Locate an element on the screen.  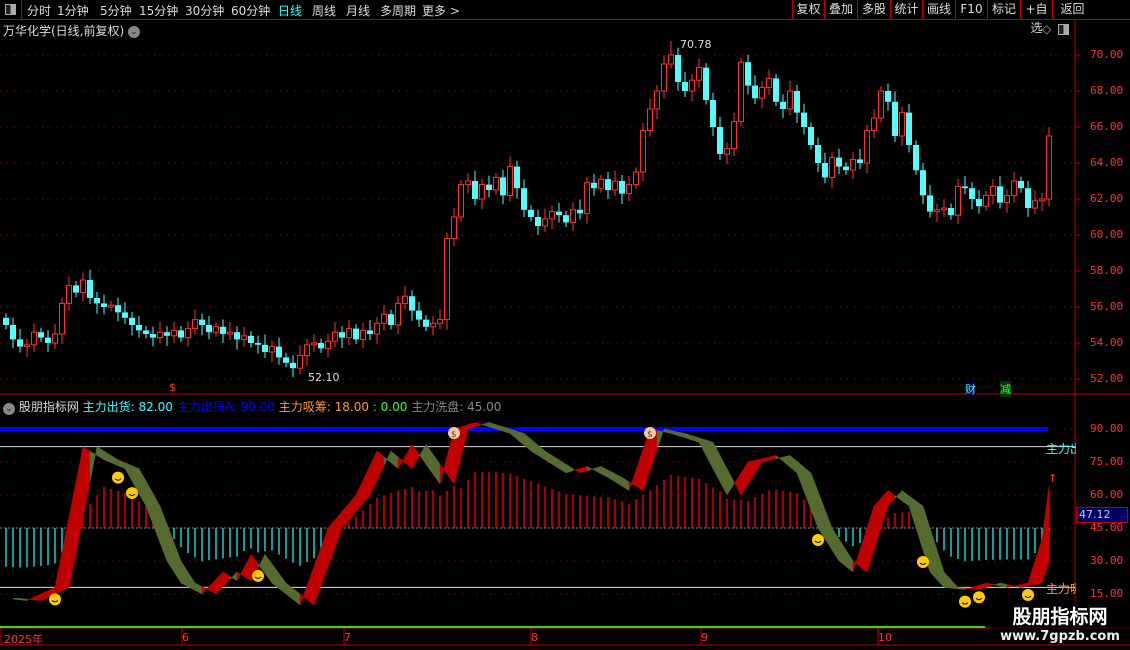
price-tick-label: 56.00 is located at coordinates (1107, 306).